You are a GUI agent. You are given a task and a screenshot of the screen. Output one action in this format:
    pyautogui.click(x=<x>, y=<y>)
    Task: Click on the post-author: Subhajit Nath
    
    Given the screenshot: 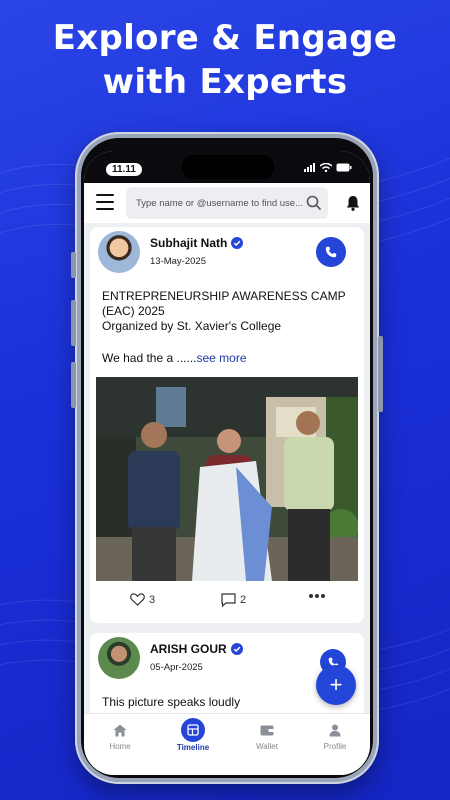 What is the action you would take?
    pyautogui.click(x=197, y=243)
    